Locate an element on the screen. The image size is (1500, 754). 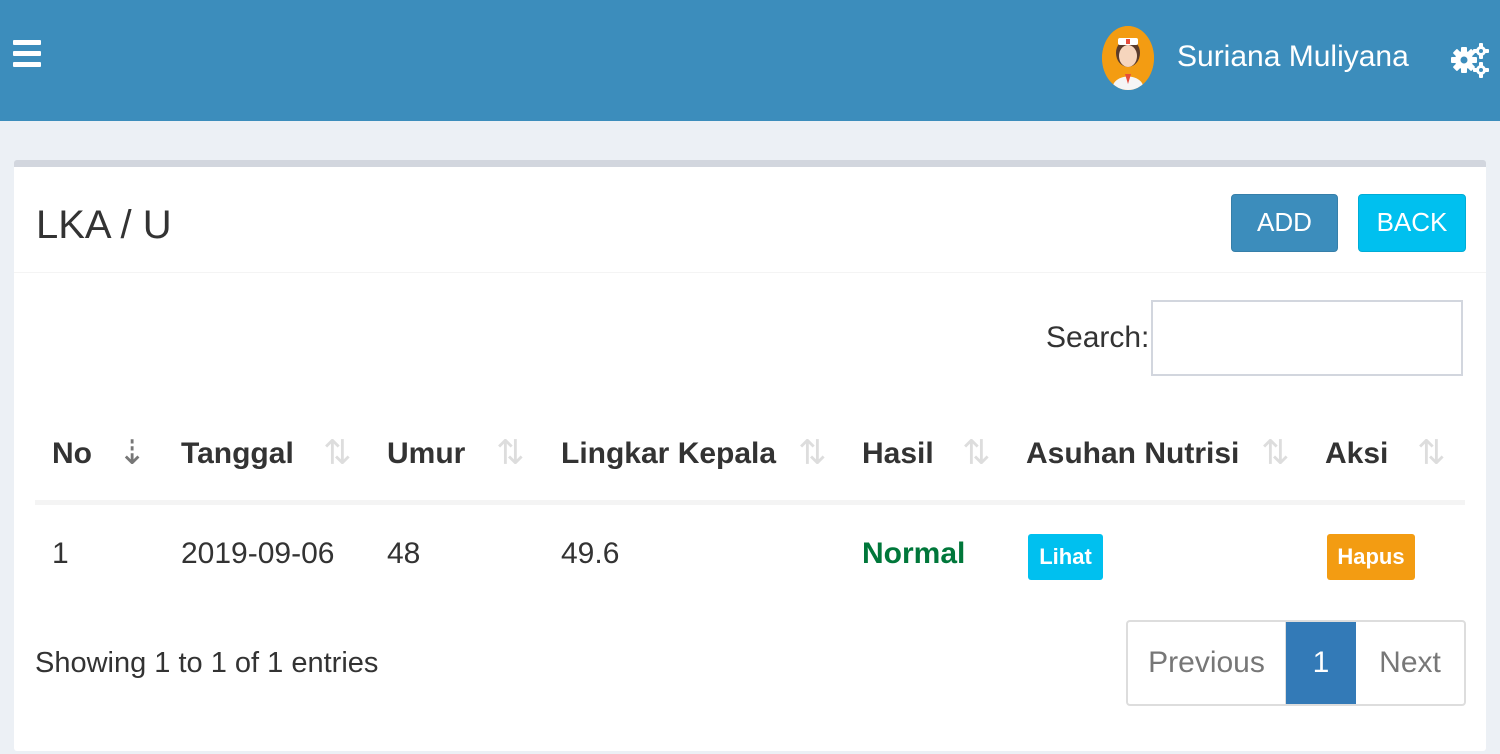
hapus-button: Hapus is located at coordinates (1371, 557).